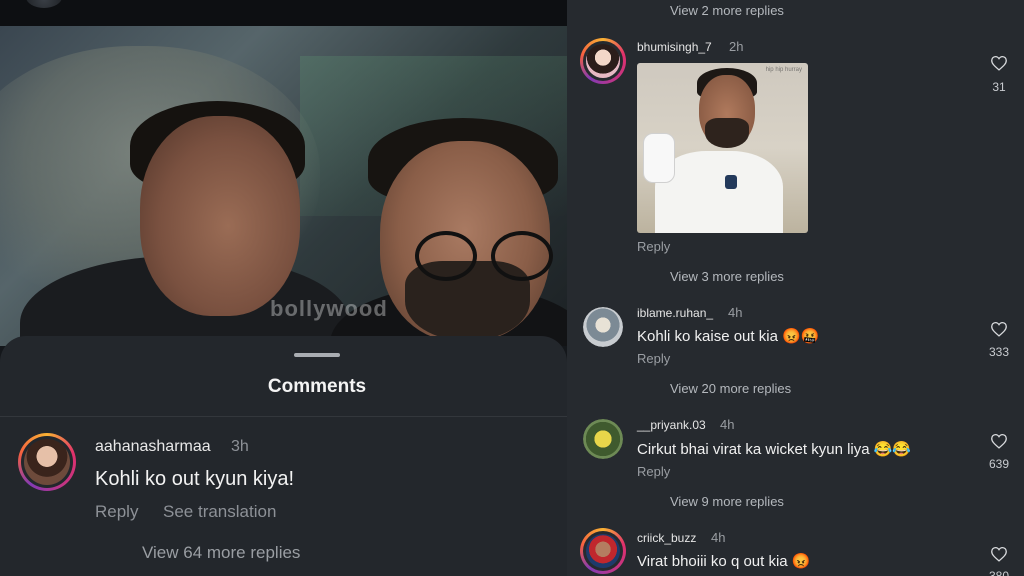 This screenshot has width=1024, height=576. I want to click on view-more-replies-button: View 64 more replies, so click(221, 553).